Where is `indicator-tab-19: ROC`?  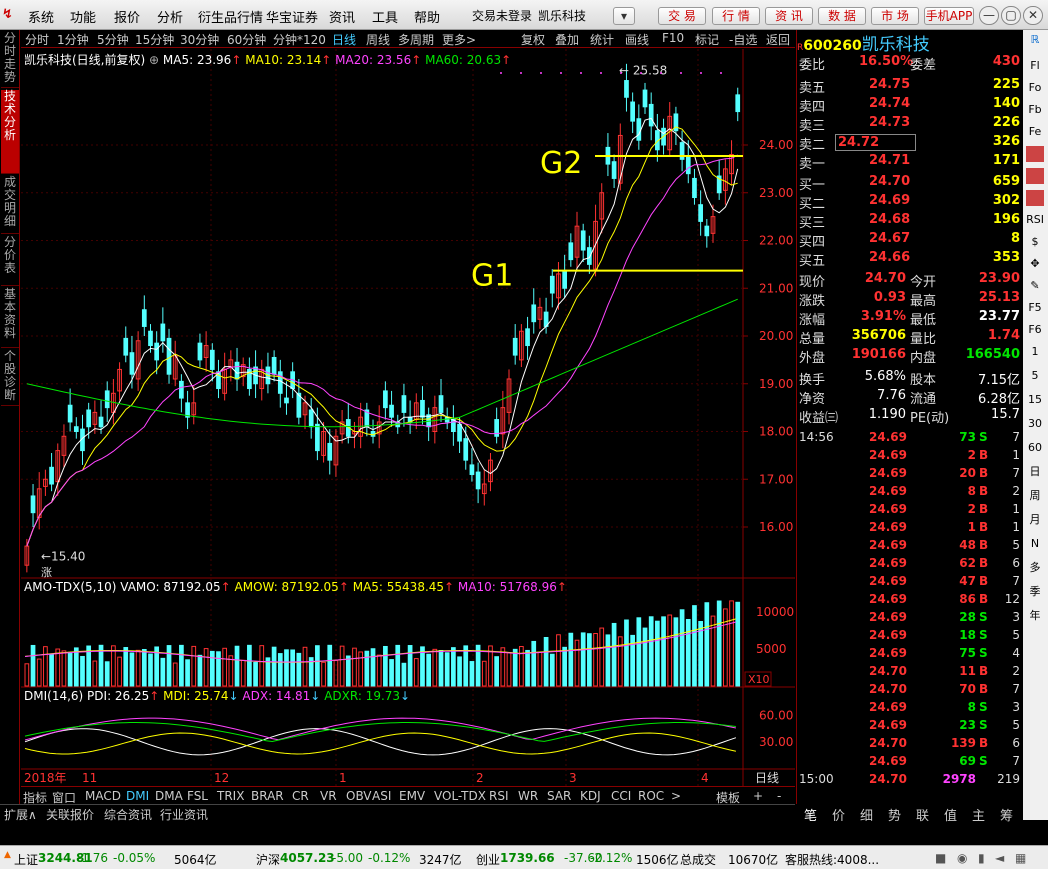 indicator-tab-19: ROC is located at coordinates (651, 796).